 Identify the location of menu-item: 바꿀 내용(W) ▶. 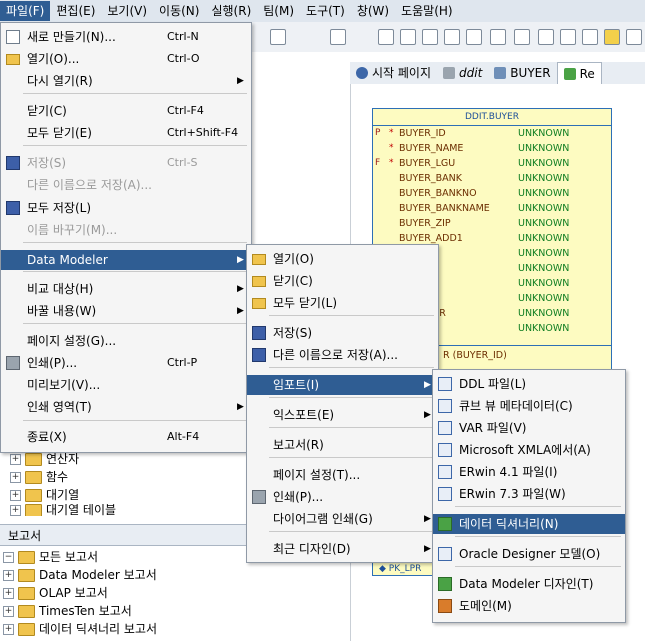
(126, 311).